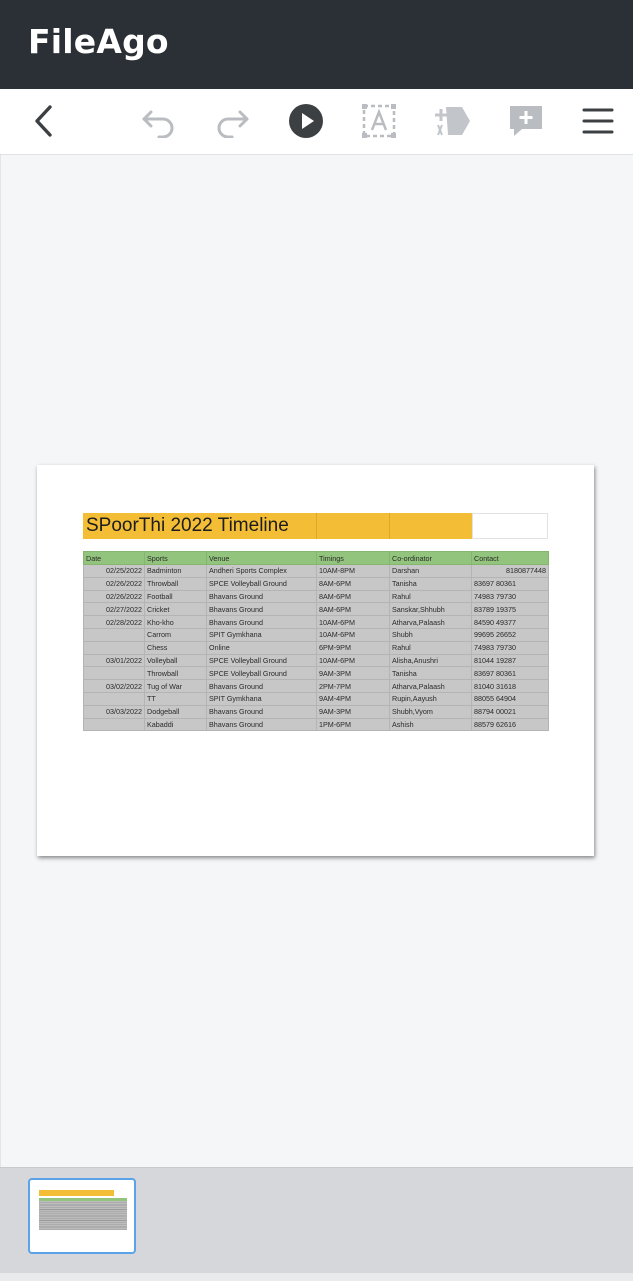 This screenshot has height=1281, width=633. I want to click on cell-timing: 2PM-7PM, so click(353, 686).